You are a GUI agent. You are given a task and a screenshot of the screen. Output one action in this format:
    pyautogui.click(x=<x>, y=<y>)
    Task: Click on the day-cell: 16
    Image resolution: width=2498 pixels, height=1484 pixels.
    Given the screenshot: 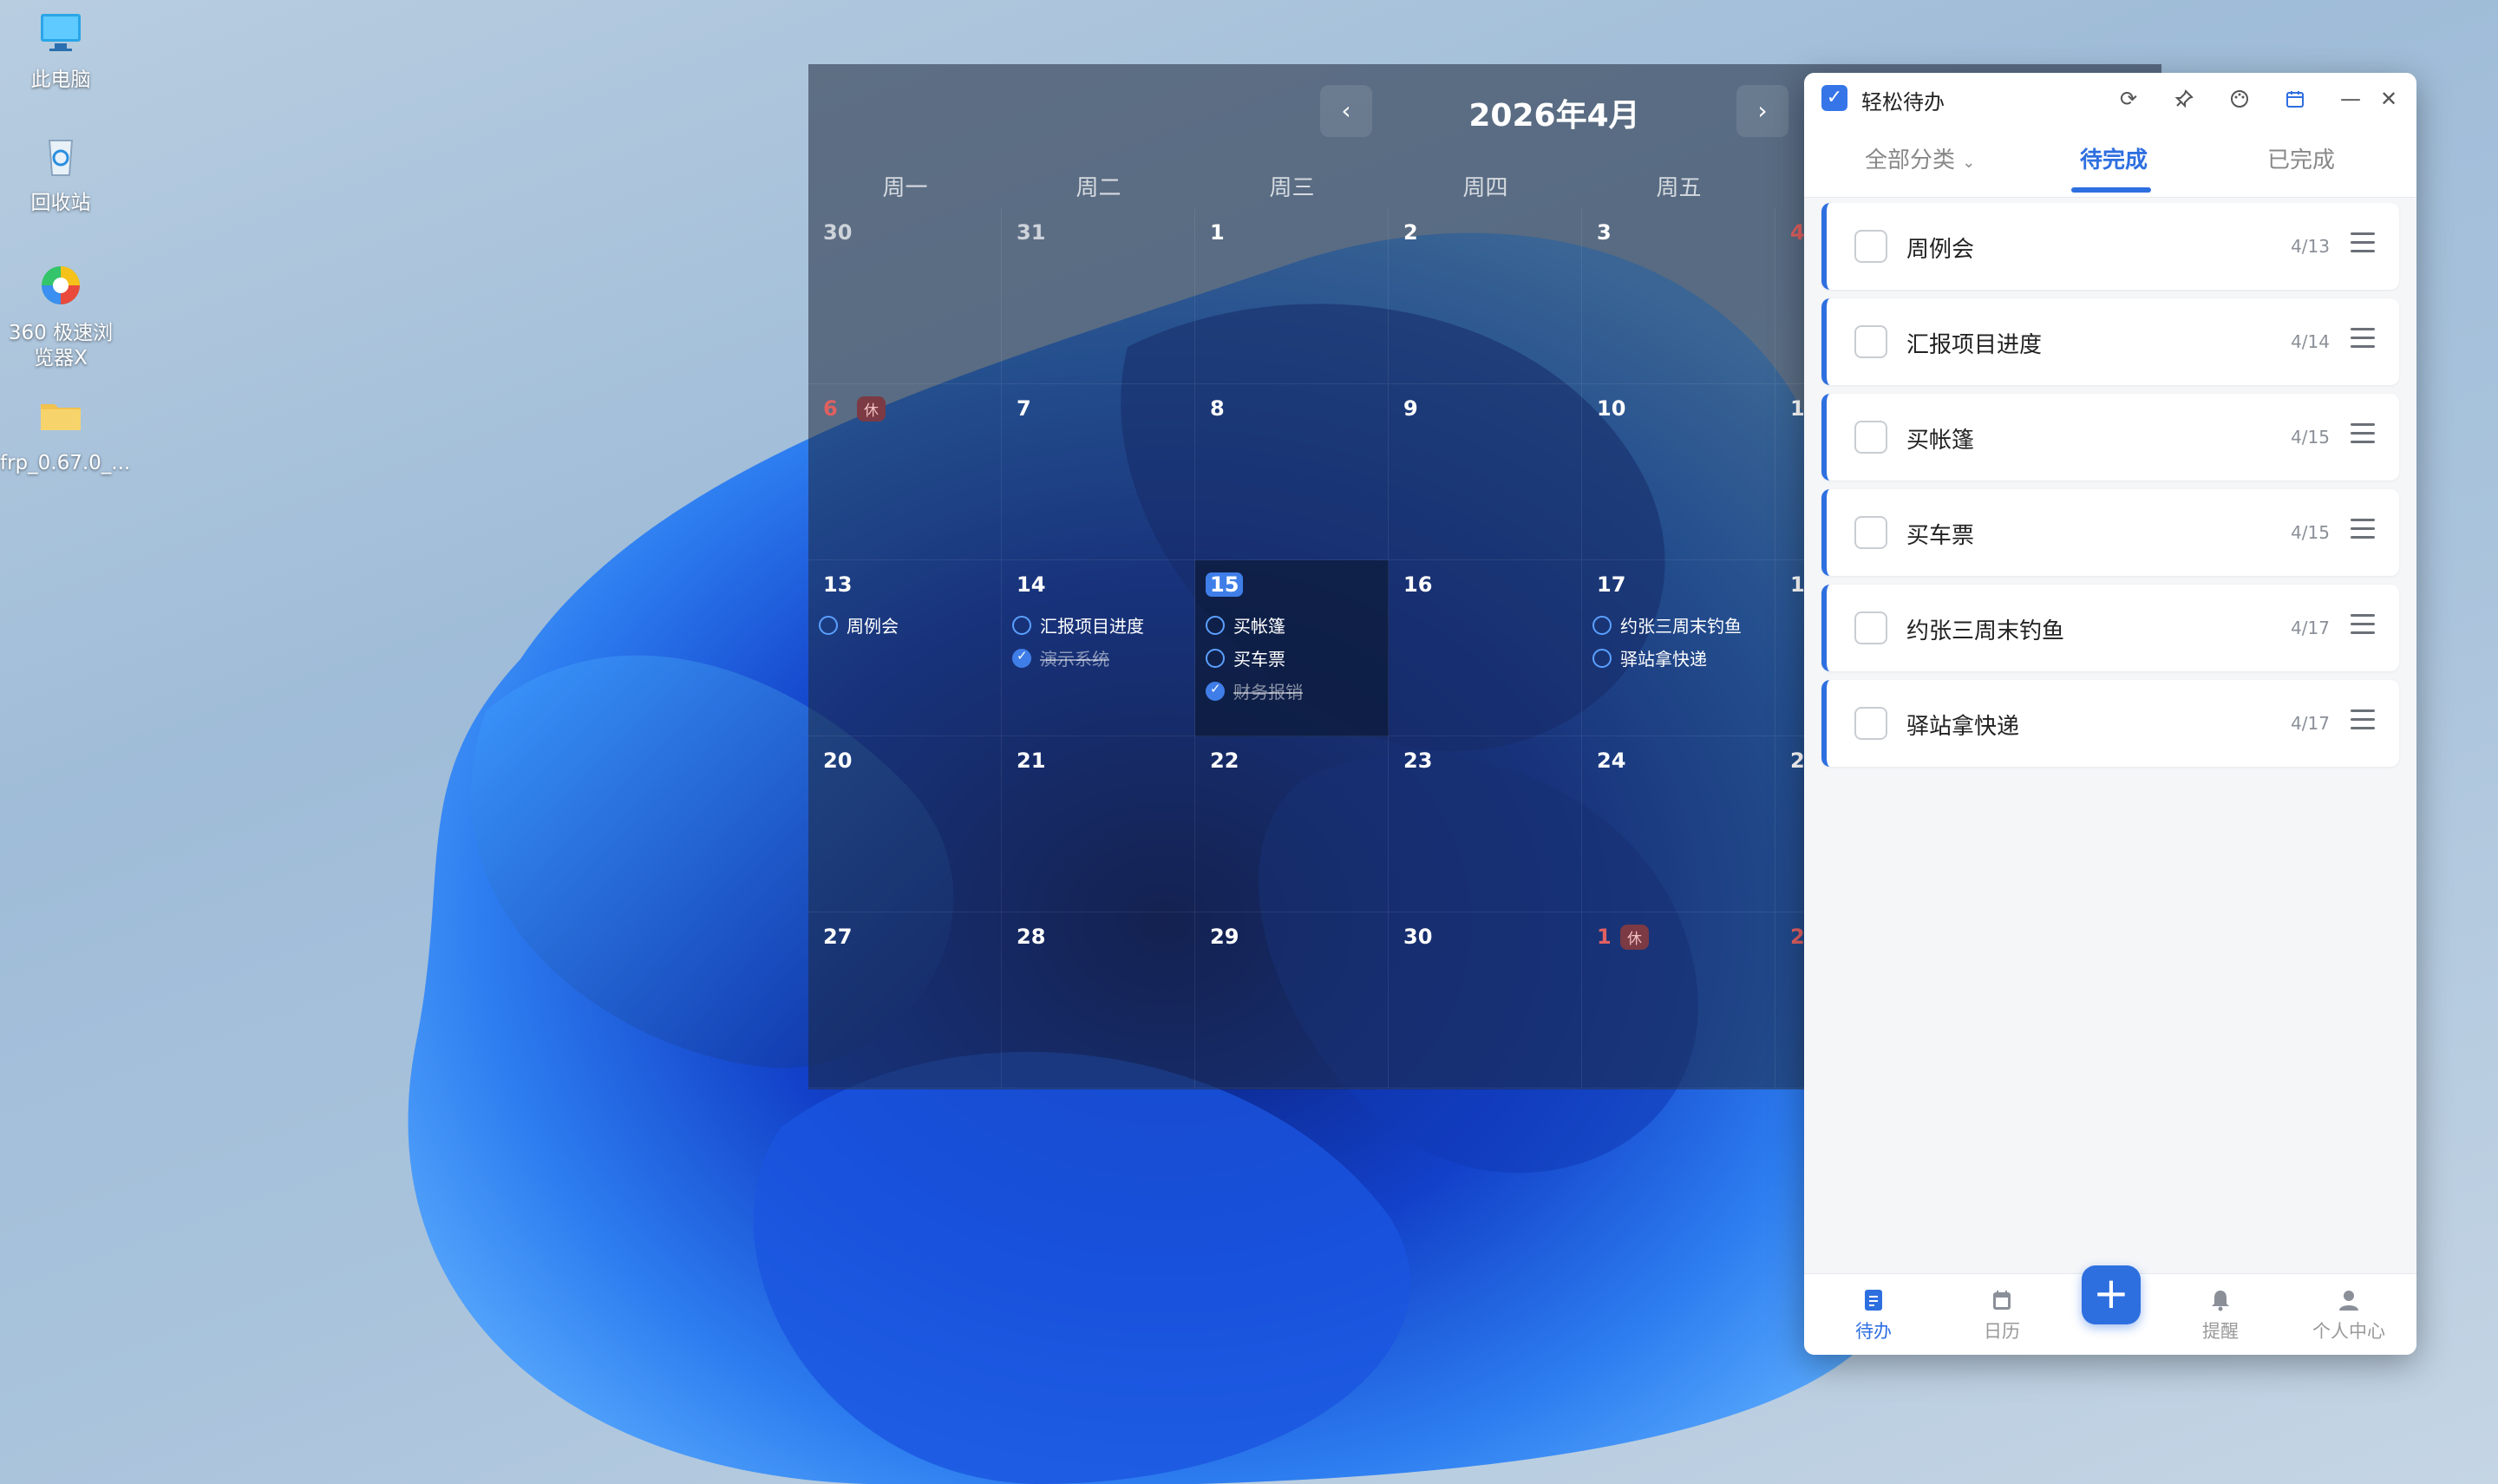 What is the action you would take?
    pyautogui.click(x=1485, y=648)
    